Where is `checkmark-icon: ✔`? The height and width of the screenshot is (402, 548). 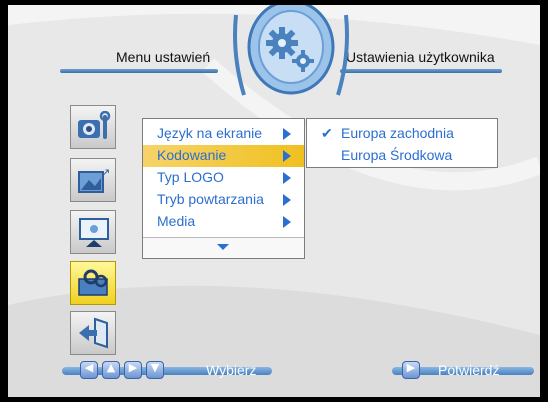 checkmark-icon: ✔ is located at coordinates (327, 133).